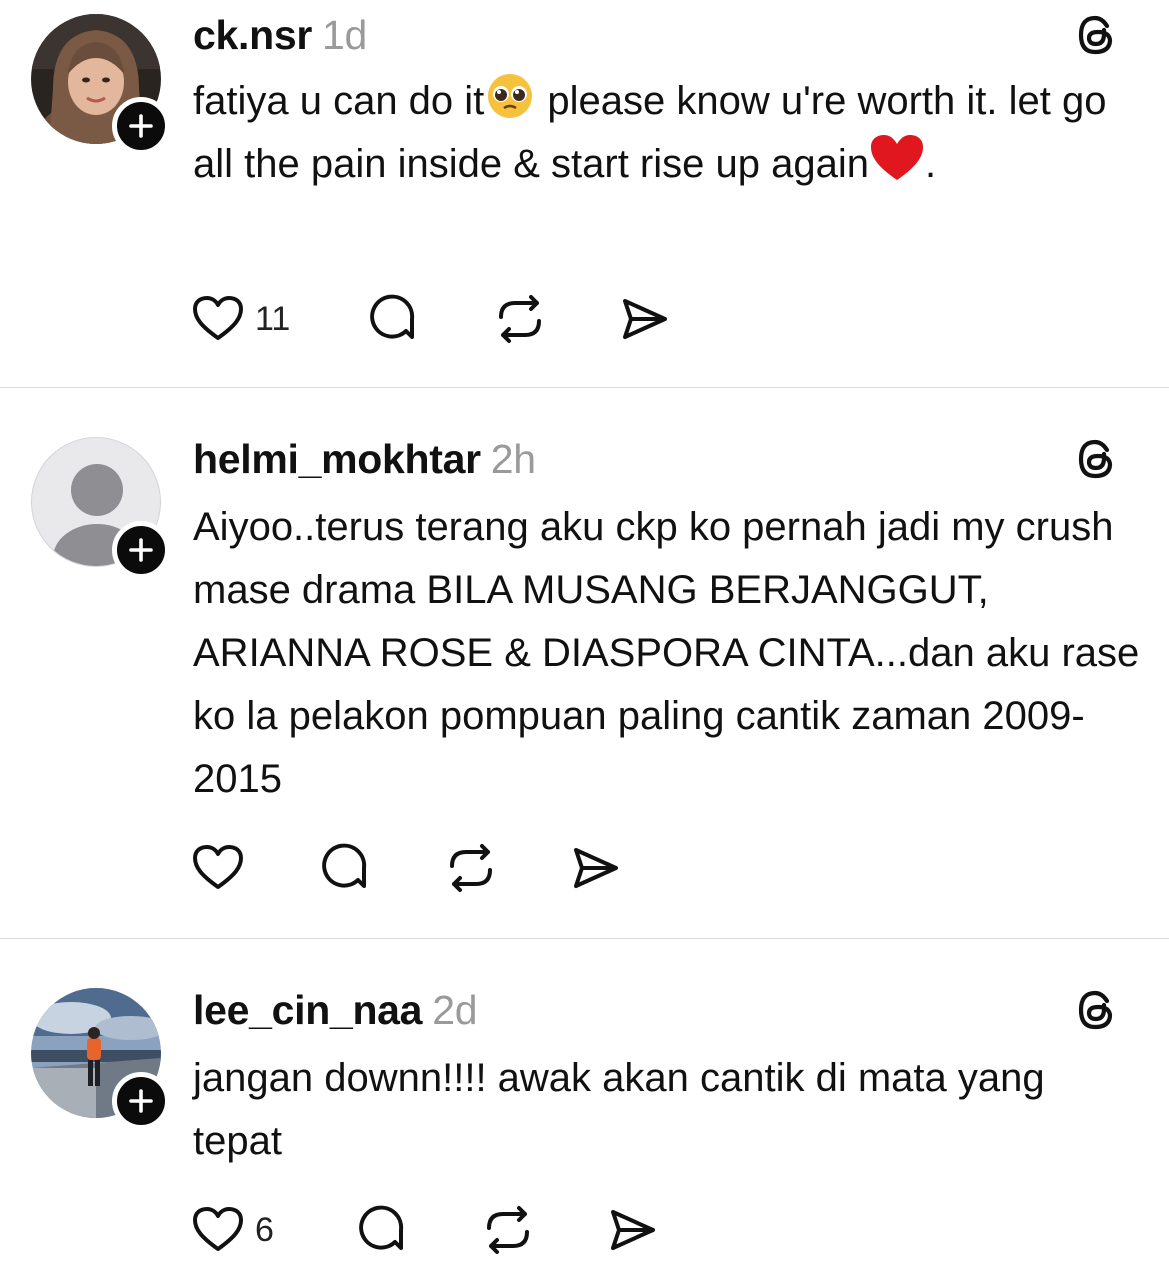 This screenshot has height=1283, width=1169. What do you see at coordinates (510, 96) in the screenshot?
I see `pleading-face-emoji` at bounding box center [510, 96].